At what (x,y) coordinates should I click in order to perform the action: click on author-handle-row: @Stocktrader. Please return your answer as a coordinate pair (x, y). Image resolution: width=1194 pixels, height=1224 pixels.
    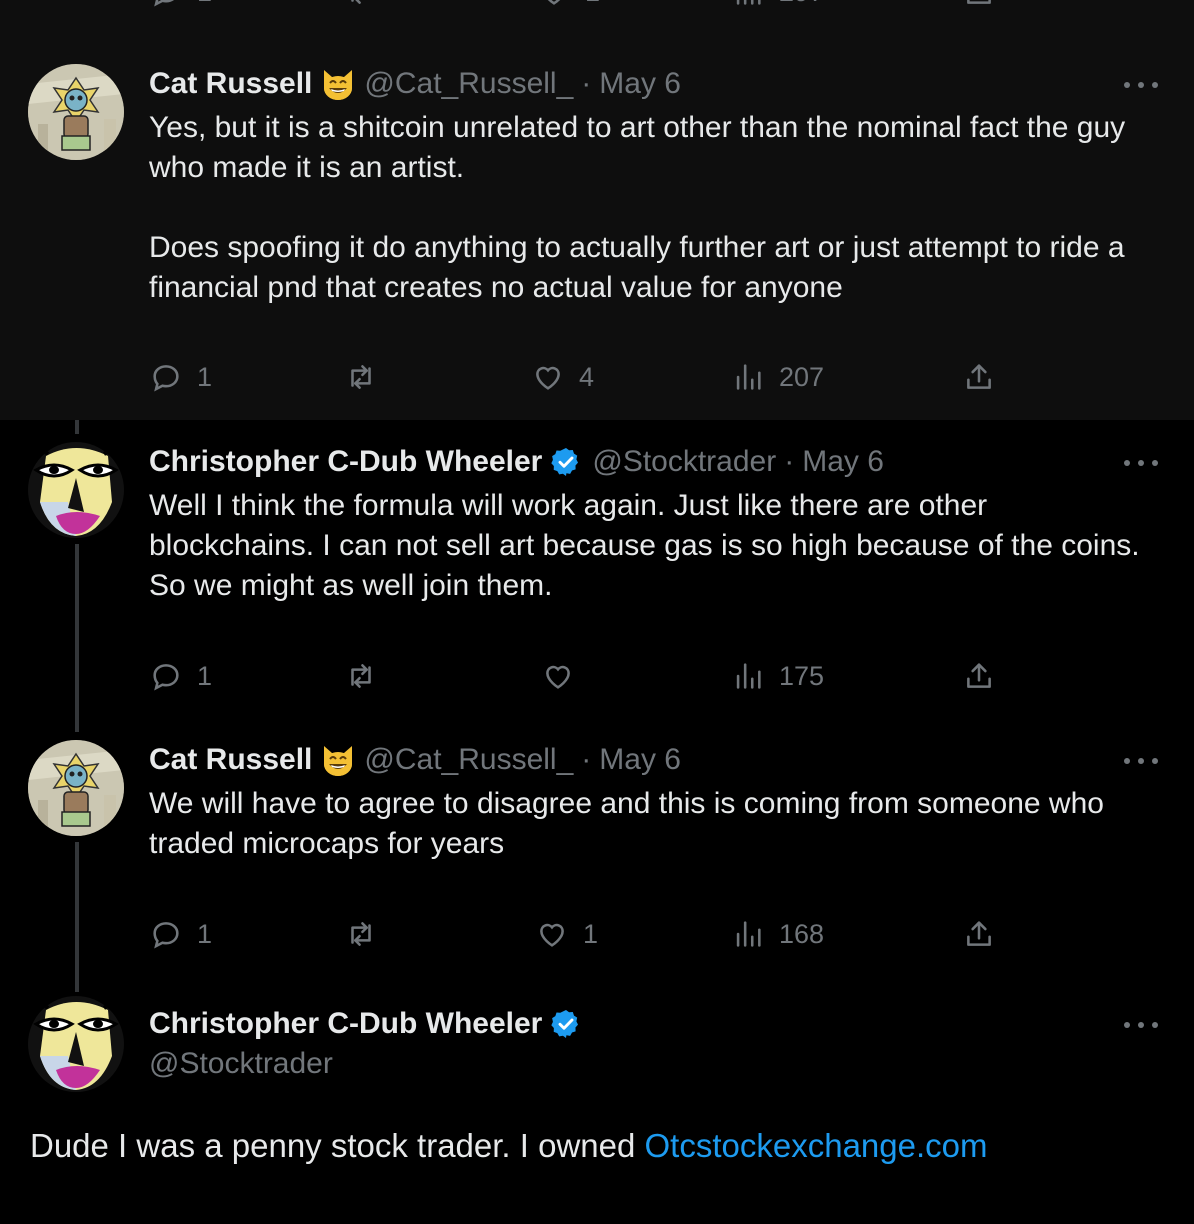
    Looking at the image, I should click on (241, 1064).